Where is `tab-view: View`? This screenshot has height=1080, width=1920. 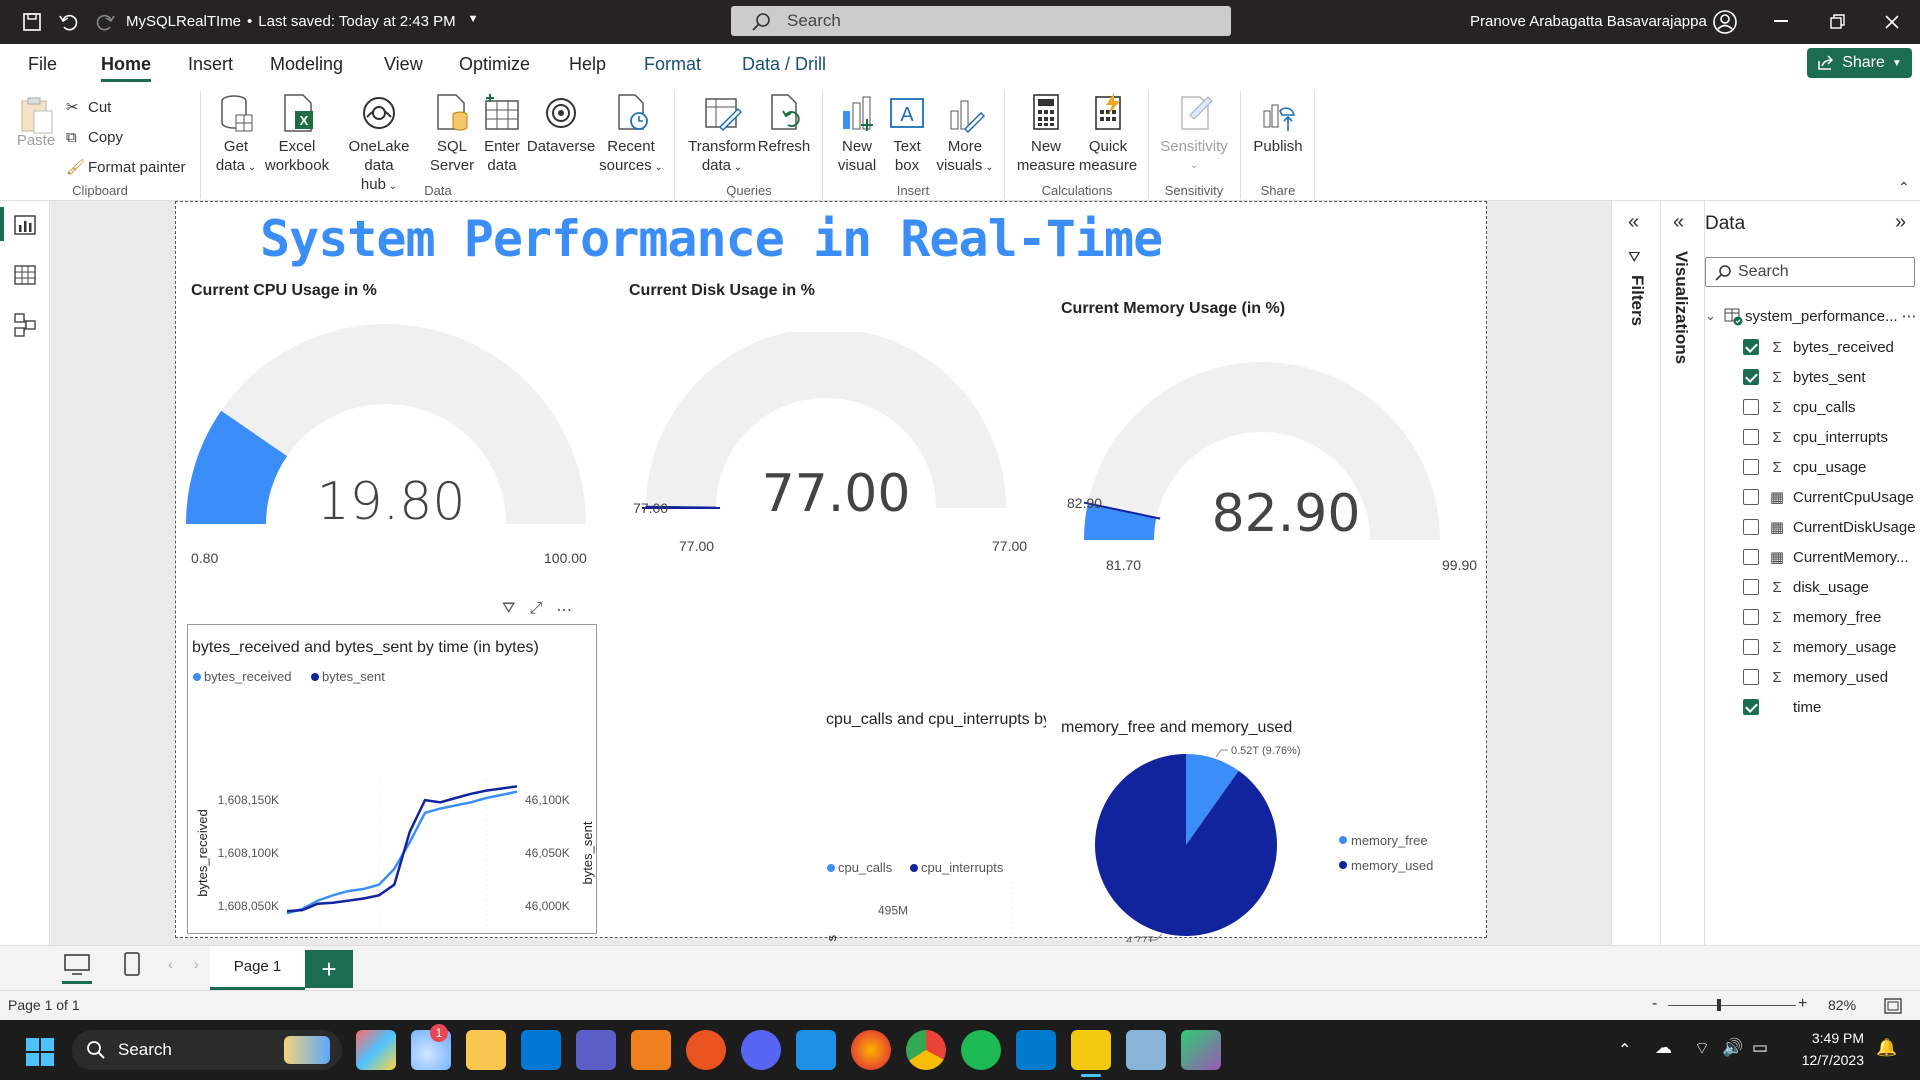 tab-view: View is located at coordinates (403, 64).